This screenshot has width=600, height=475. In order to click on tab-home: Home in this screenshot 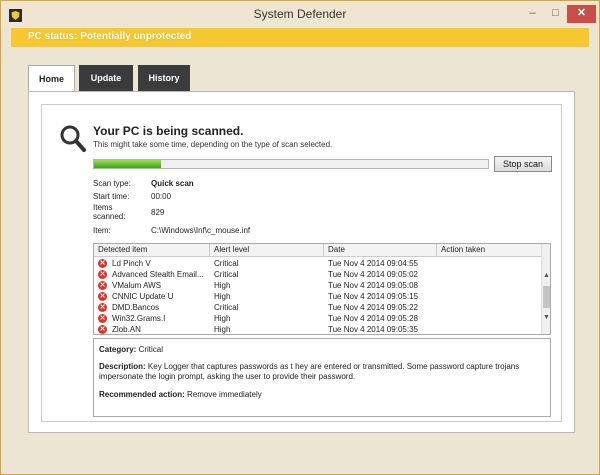, I will do `click(51, 78)`.